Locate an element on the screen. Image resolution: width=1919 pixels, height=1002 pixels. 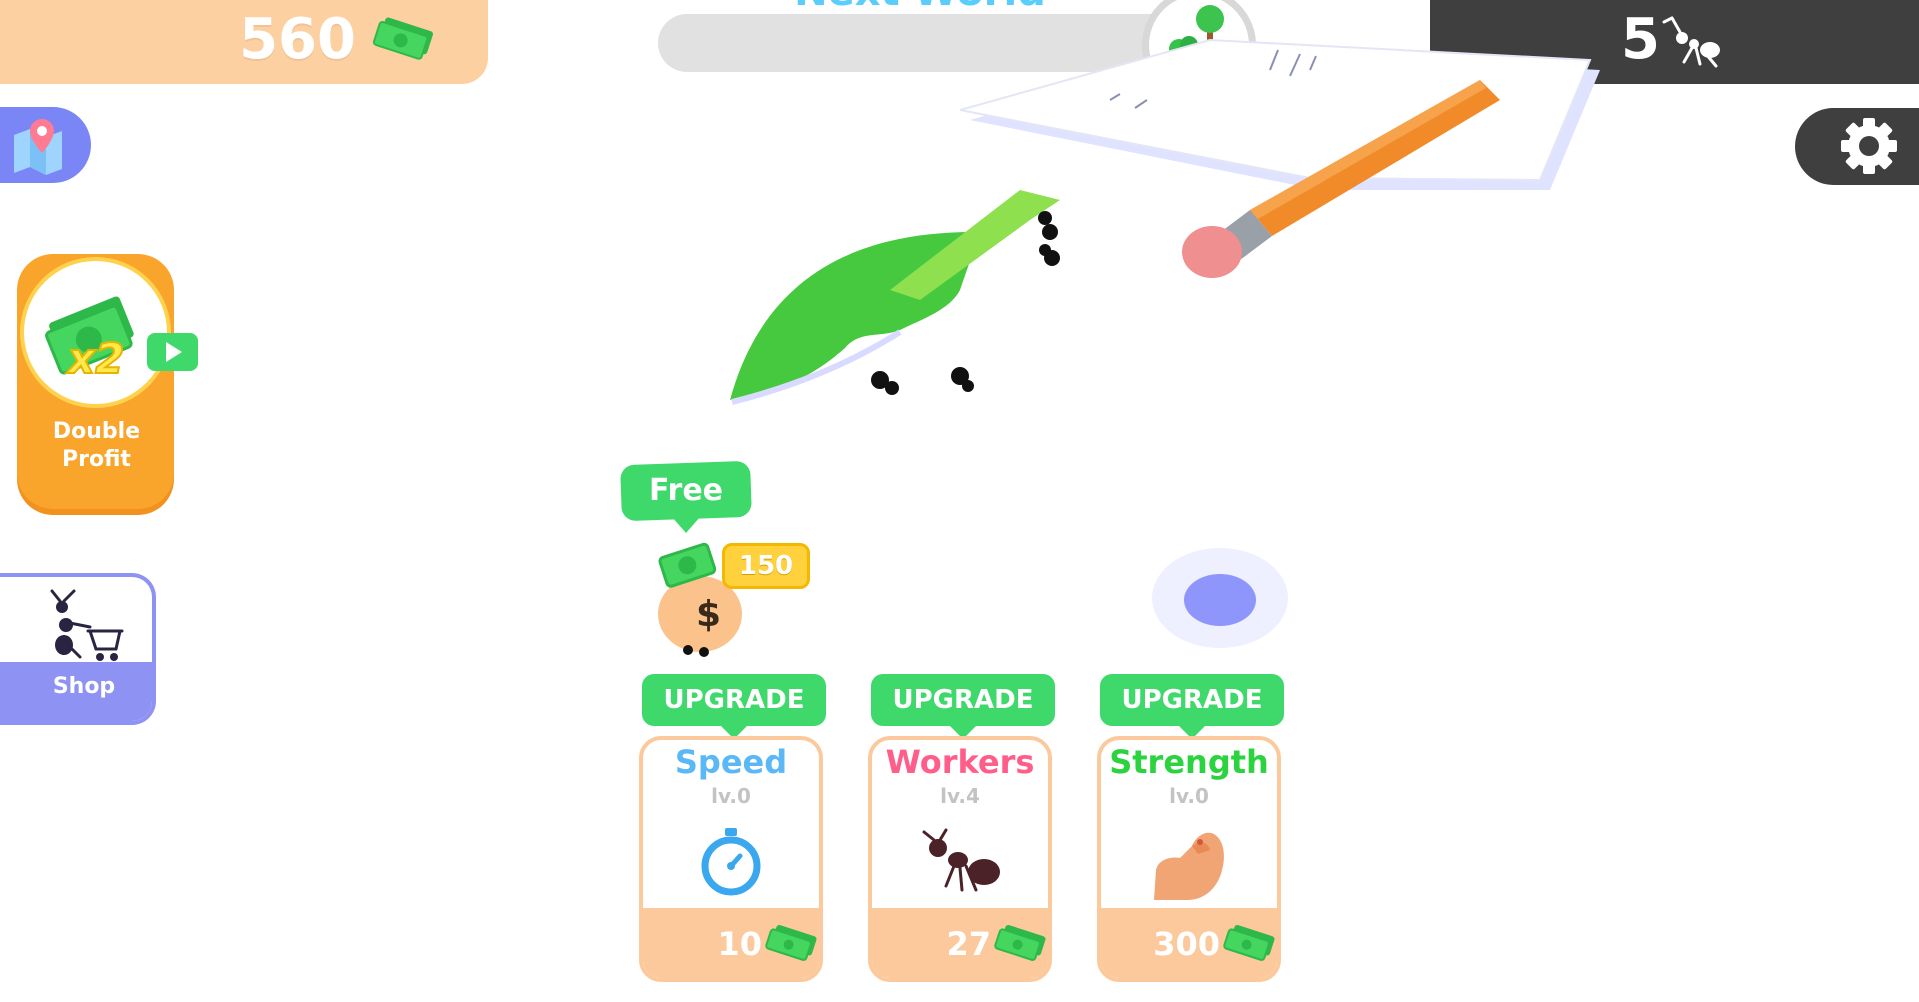
map-button is located at coordinates (45, 145).